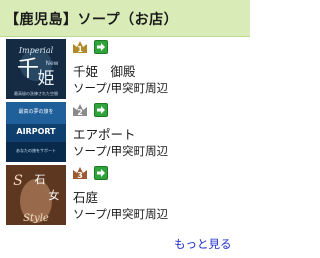 Image resolution: width=320 pixels, height=258 pixels. What do you see at coordinates (36, 150) in the screenshot?
I see `thumb-text: あなたの旅をサポート` at bounding box center [36, 150].